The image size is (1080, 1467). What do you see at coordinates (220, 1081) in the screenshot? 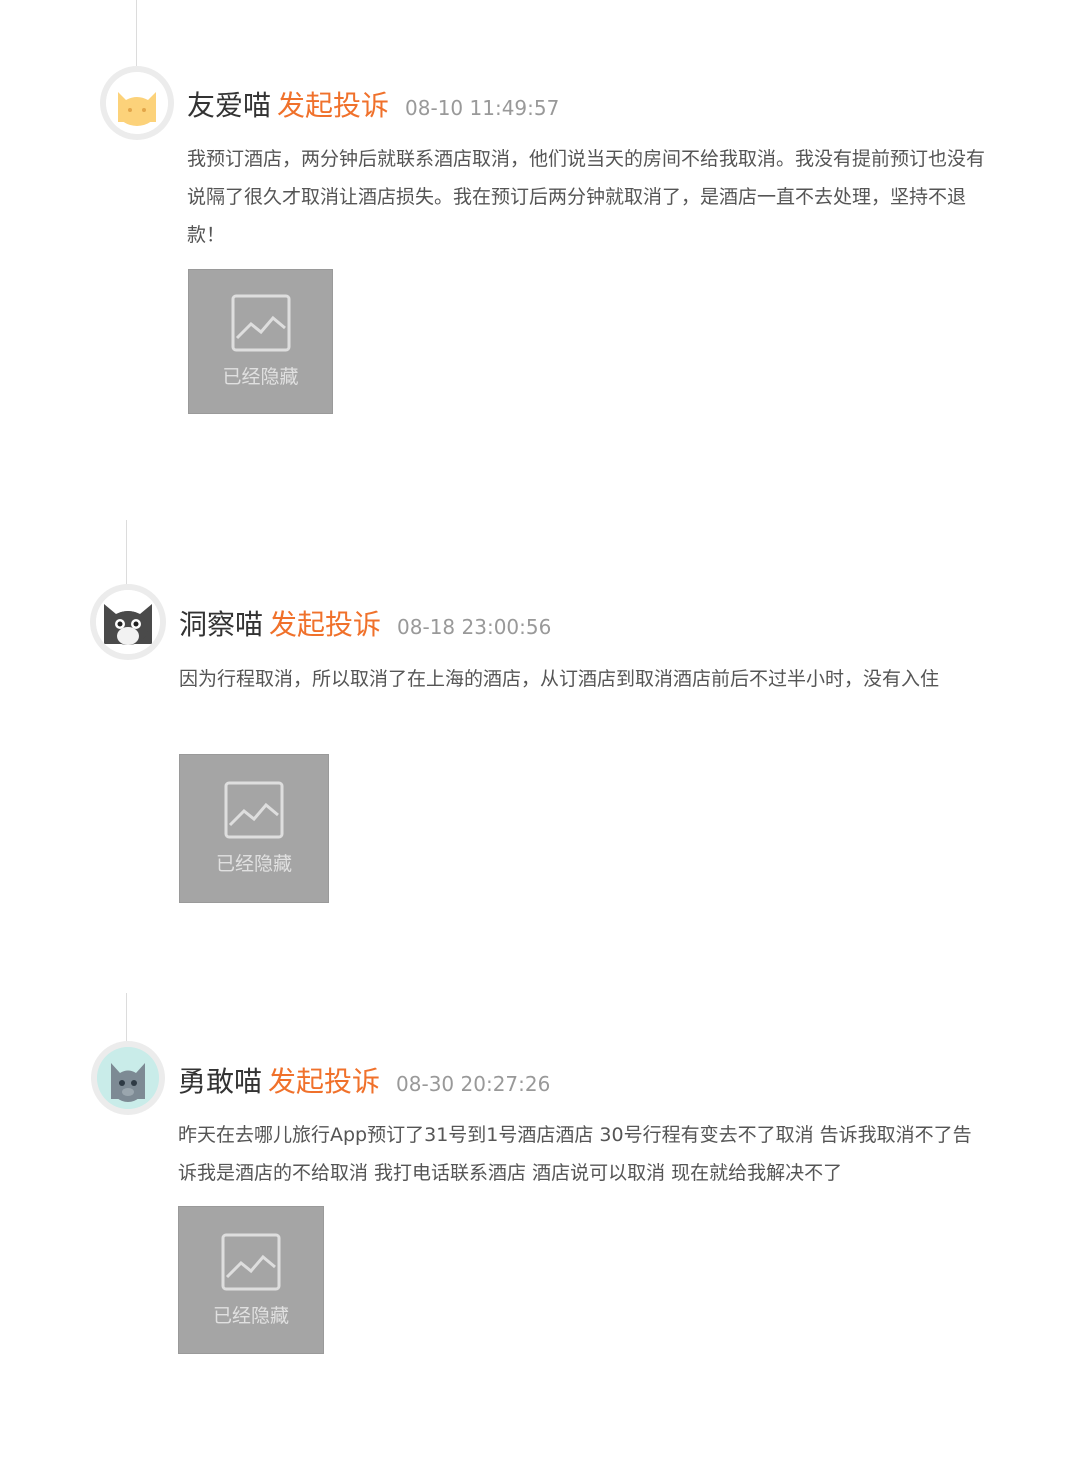
I see `username: 勇敢喵` at bounding box center [220, 1081].